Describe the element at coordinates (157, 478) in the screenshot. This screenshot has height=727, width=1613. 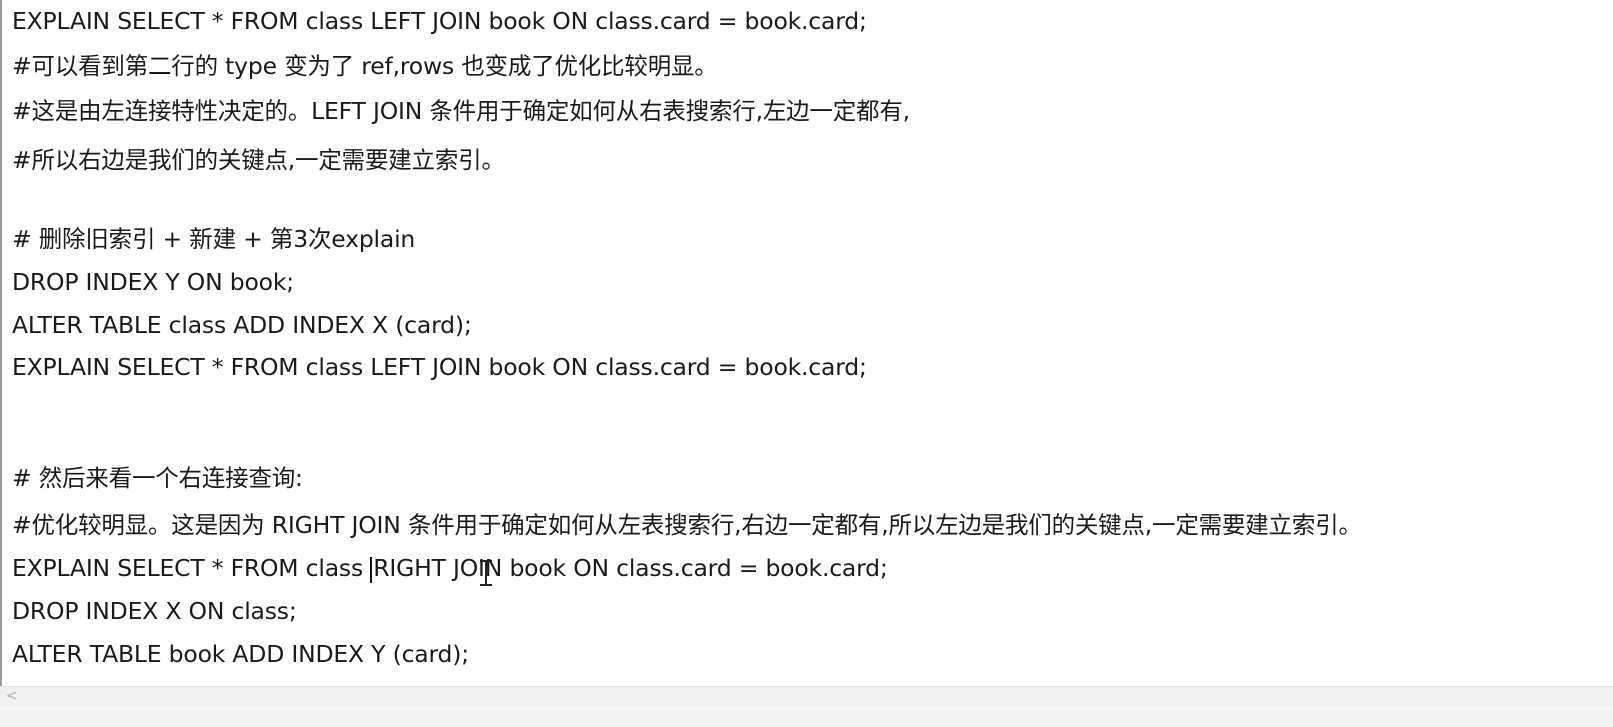
I see `comment-line: # 然后来看一个右连接查询:` at that location.